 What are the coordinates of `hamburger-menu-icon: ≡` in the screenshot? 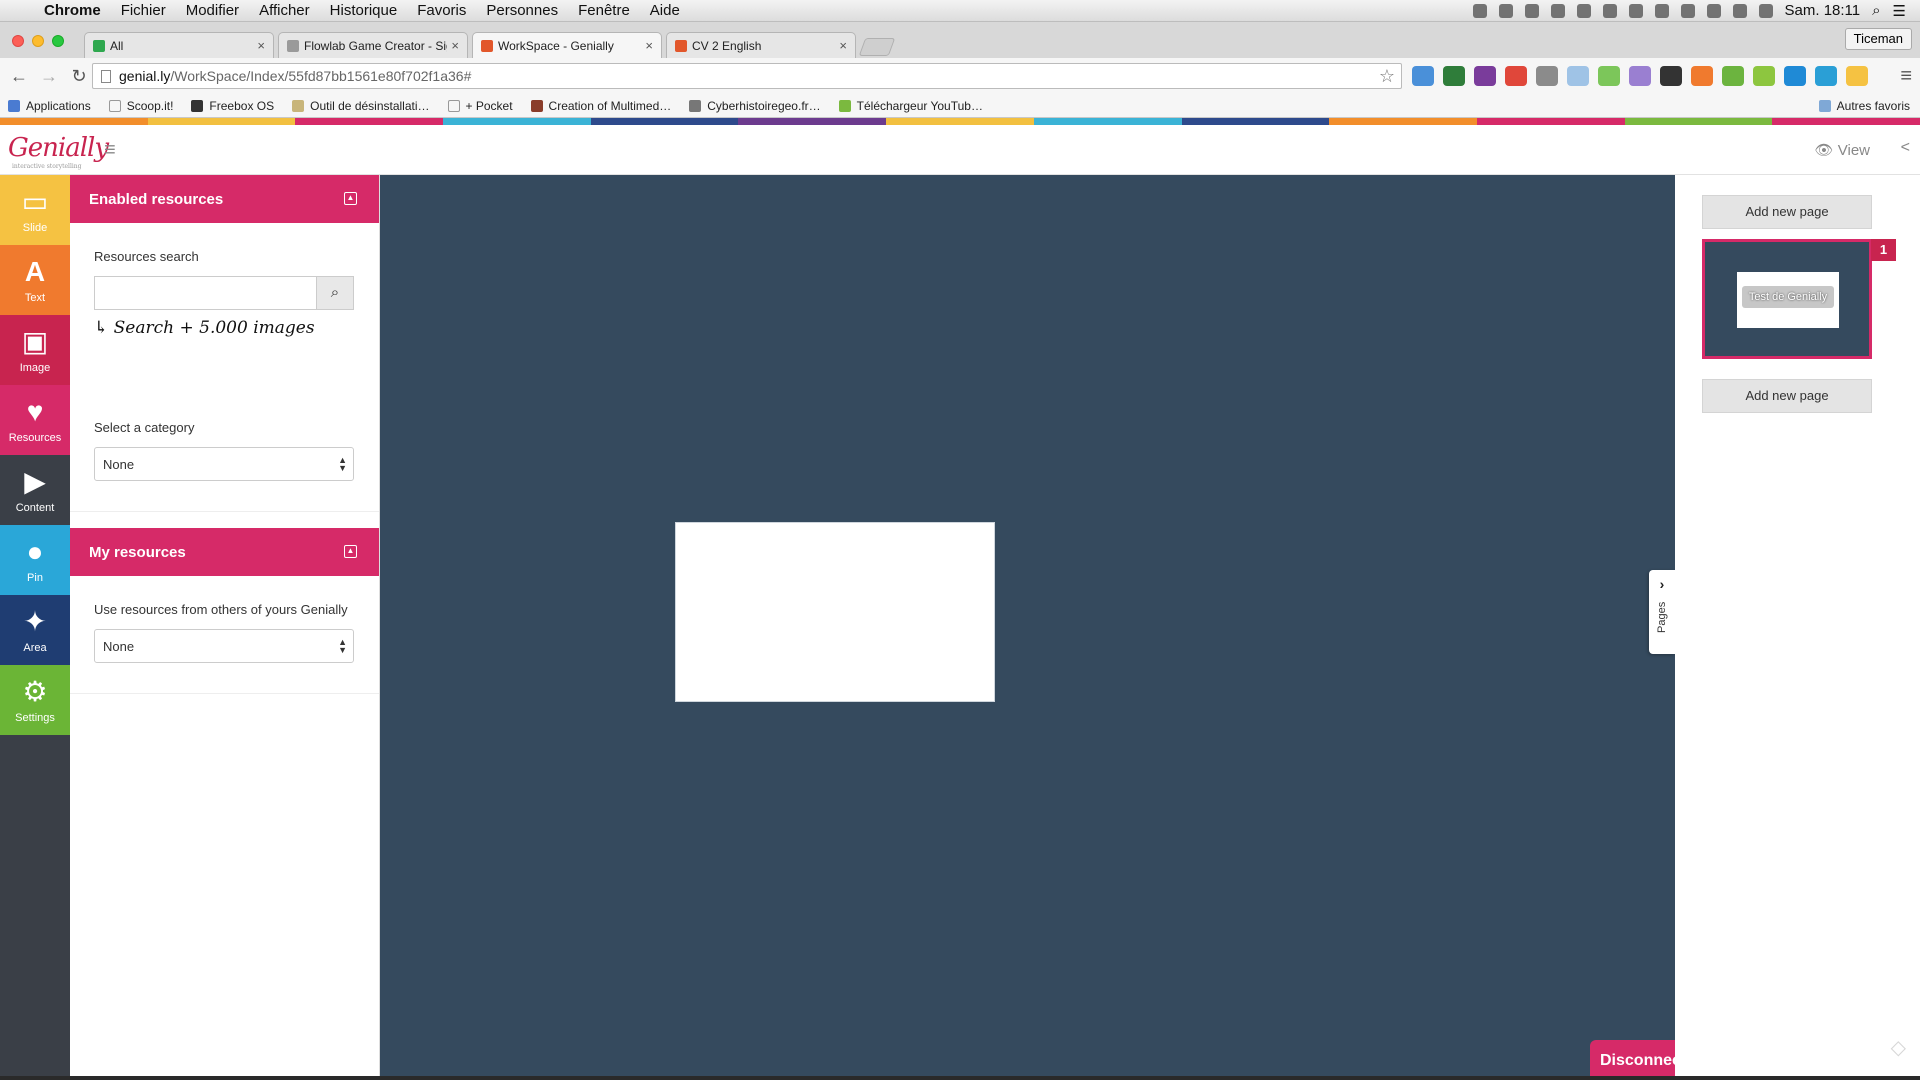 It's located at (115, 150).